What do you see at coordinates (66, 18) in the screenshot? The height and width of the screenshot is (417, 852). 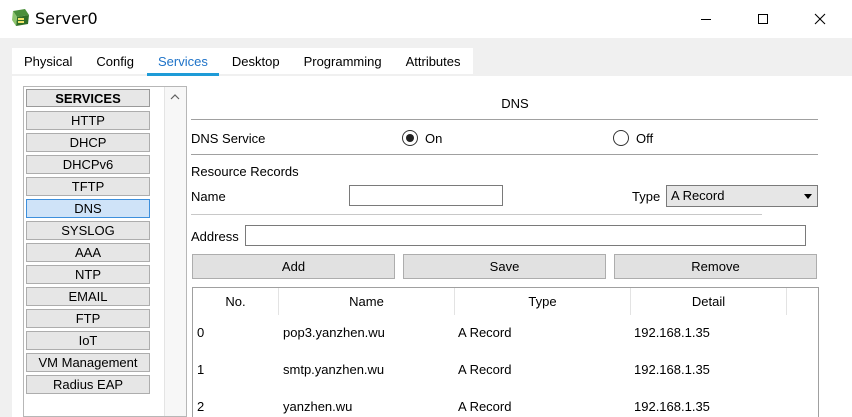 I see `window-title: Server0` at bounding box center [66, 18].